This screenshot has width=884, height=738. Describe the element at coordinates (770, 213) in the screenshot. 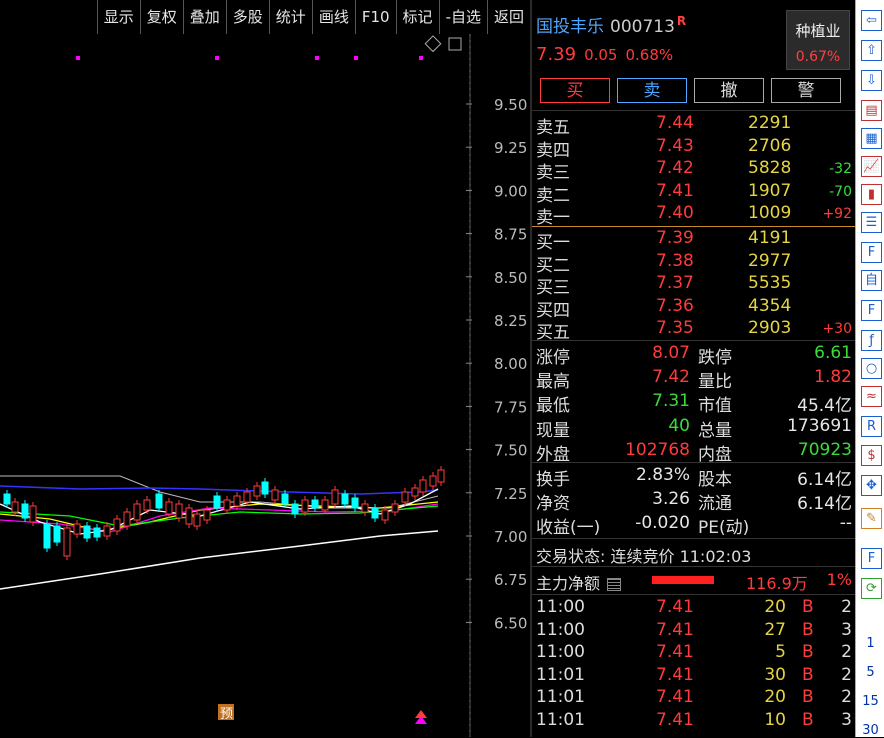

I see `order-volume: 1009` at that location.